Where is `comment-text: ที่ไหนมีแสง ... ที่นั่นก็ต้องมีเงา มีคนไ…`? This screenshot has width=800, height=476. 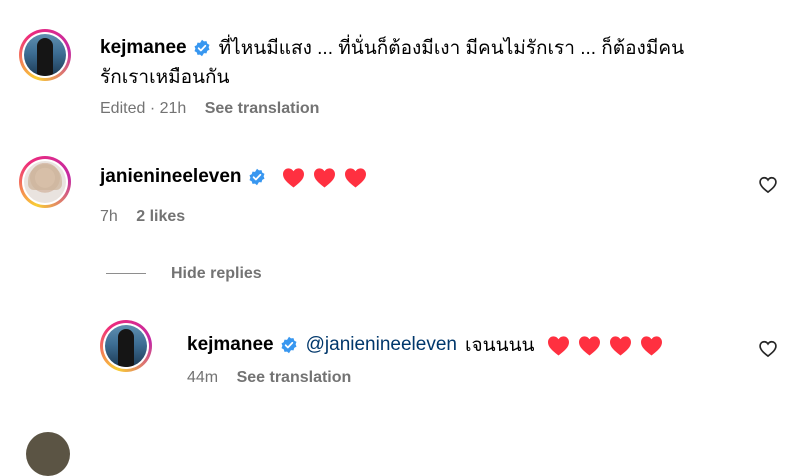 comment-text: ที่ไหนมีแสง ... ที่นั่นก็ต้องมีเงา มีคนไ… is located at coordinates (451, 48).